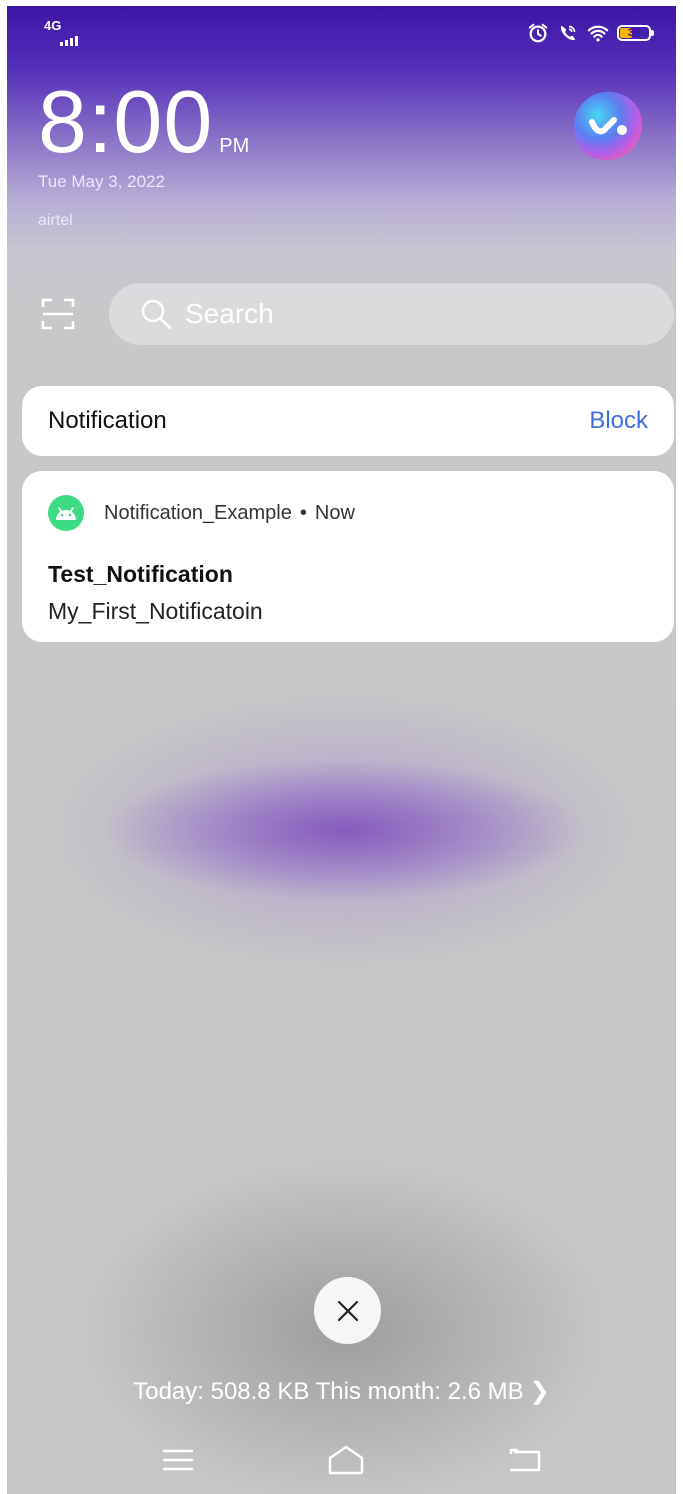  I want to click on clock-ampm: PM, so click(234, 146).